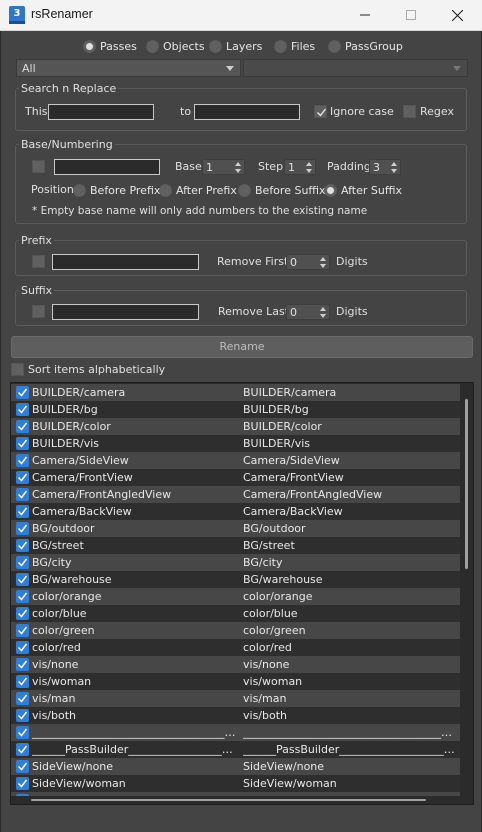 The width and height of the screenshot is (482, 832). I want to click on list-item: color/blue color/blue, so click(235, 613).